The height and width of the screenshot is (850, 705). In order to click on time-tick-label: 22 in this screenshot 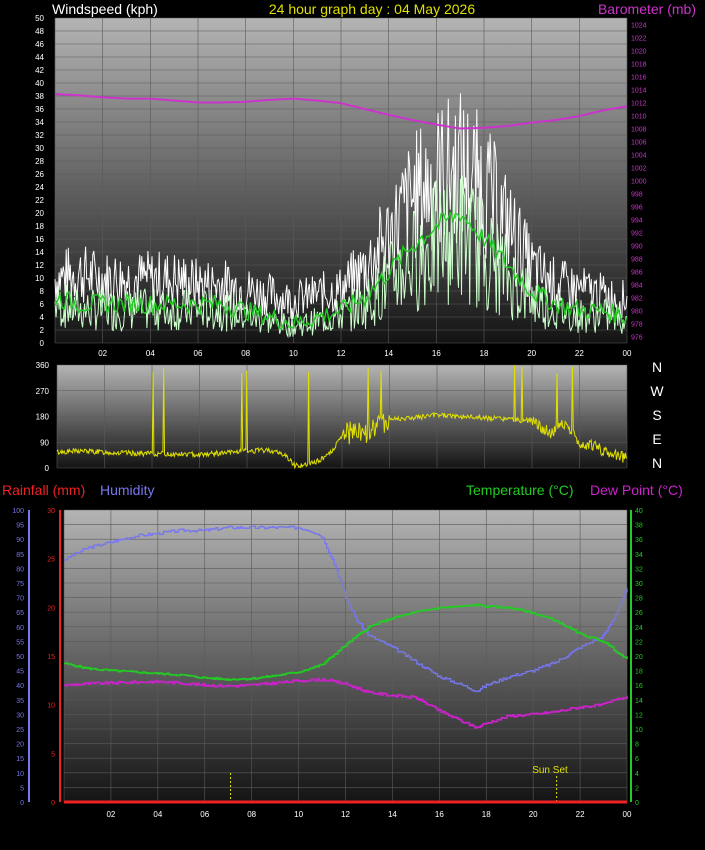, I will do `click(580, 814)`.